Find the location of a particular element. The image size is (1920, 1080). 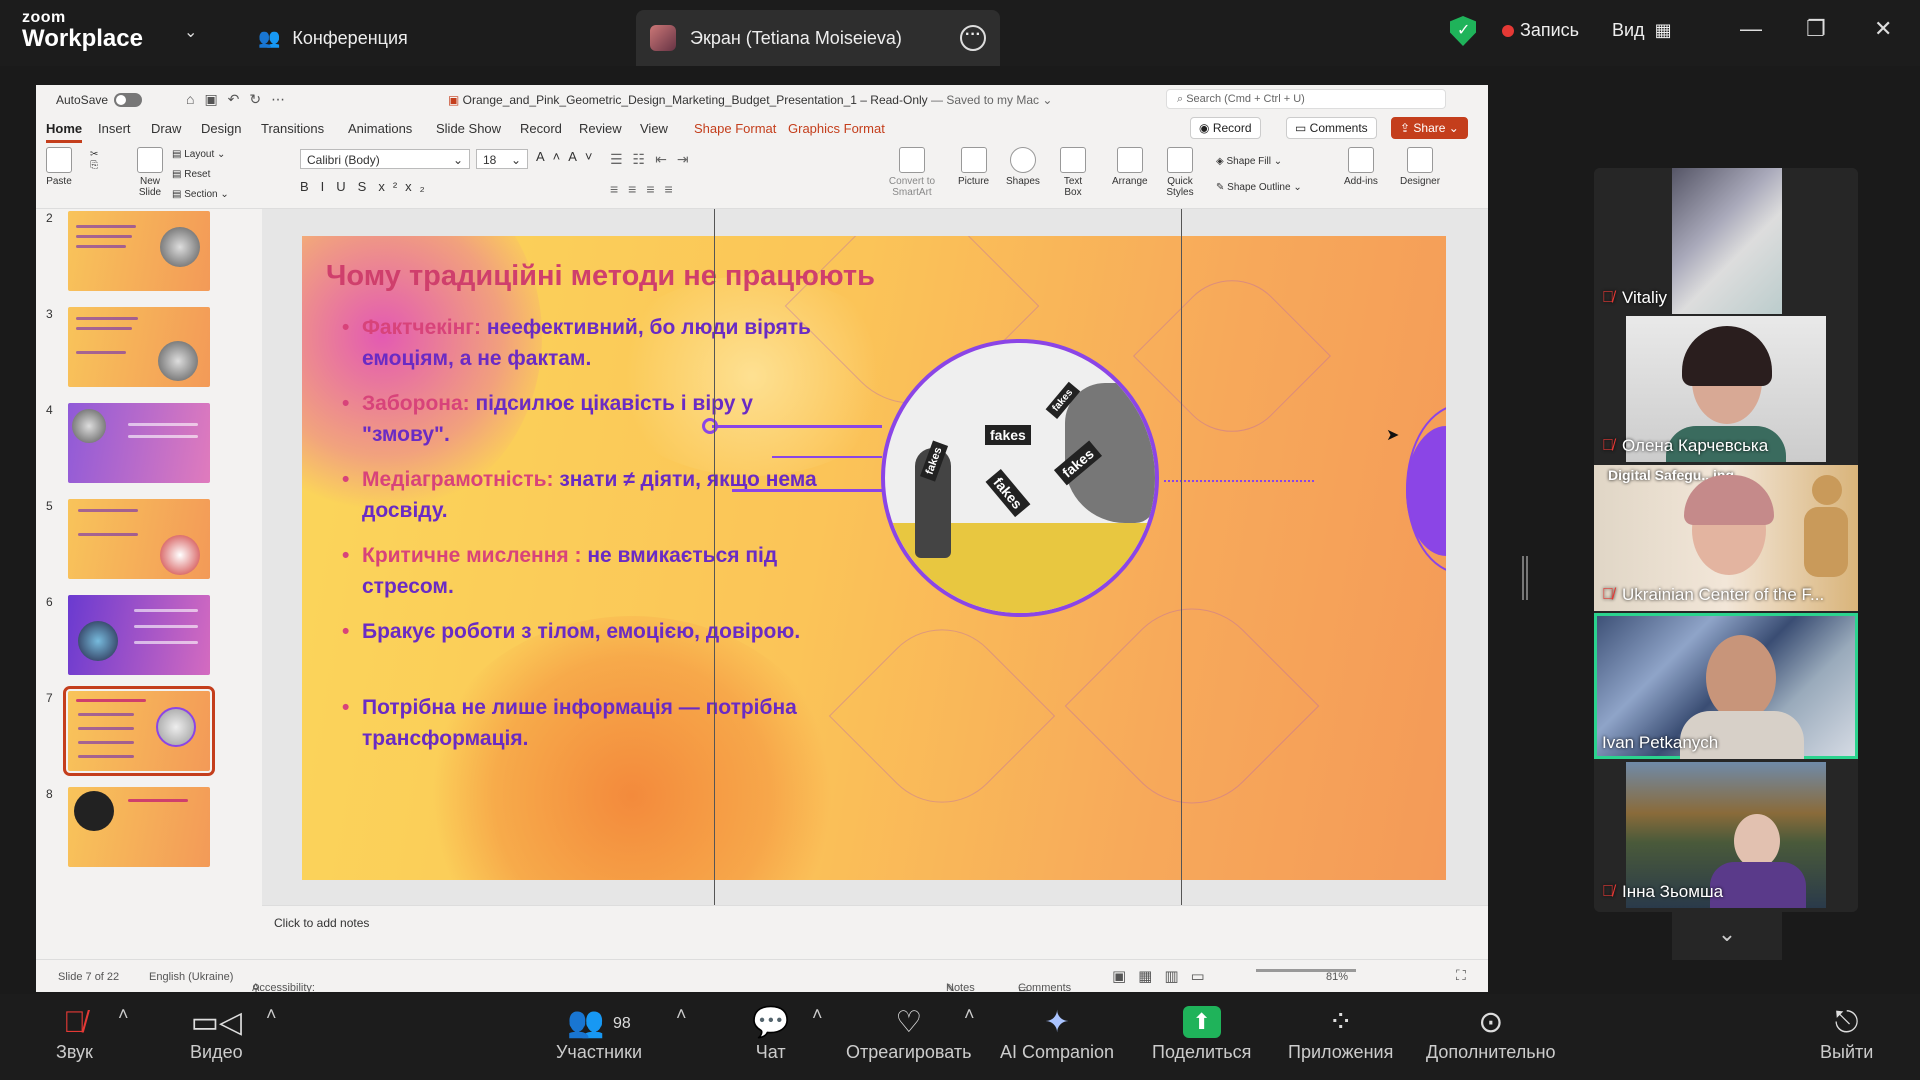

designer-button: Designer is located at coordinates (1420, 167).